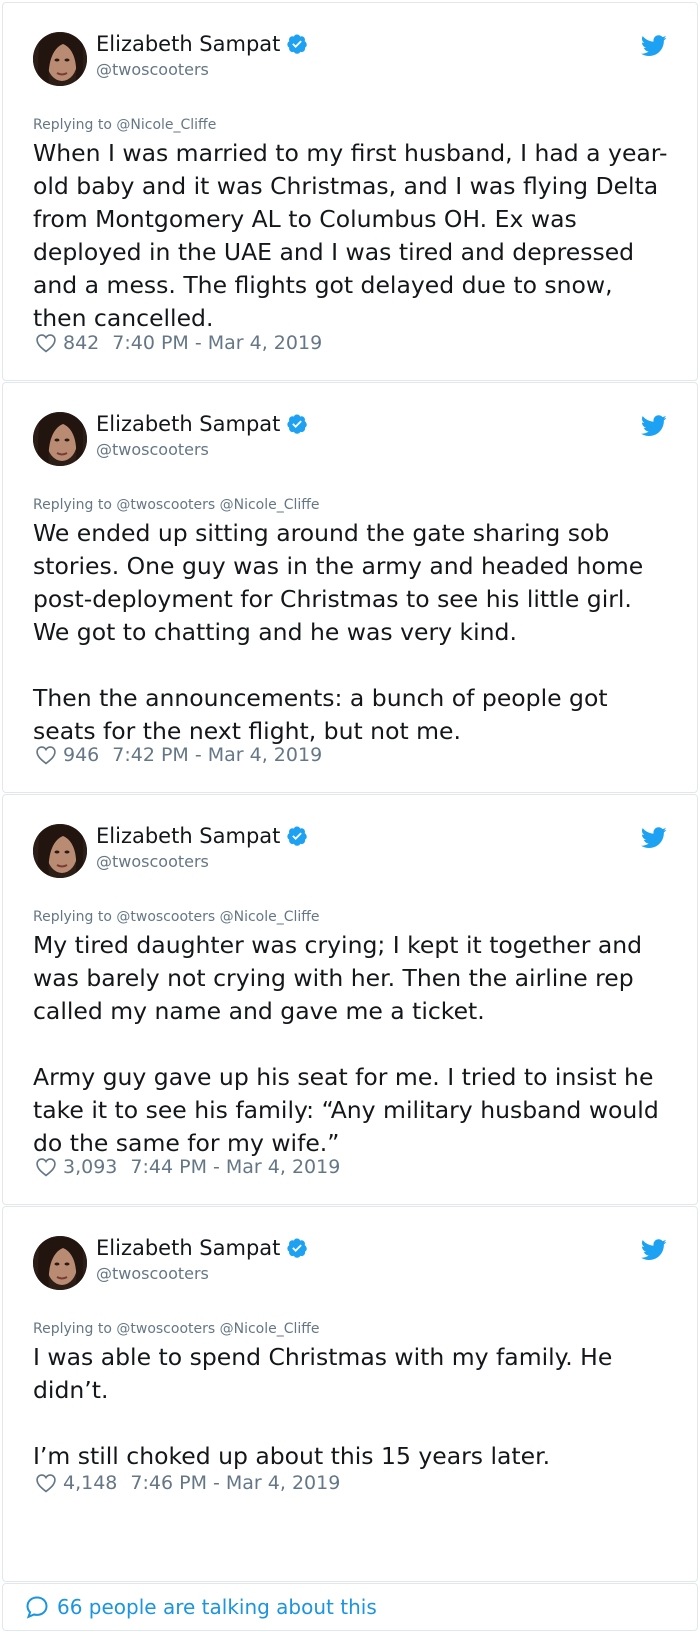 The height and width of the screenshot is (1632, 700). I want to click on conversation-count-text: 66 people are talking about this, so click(217, 1607).